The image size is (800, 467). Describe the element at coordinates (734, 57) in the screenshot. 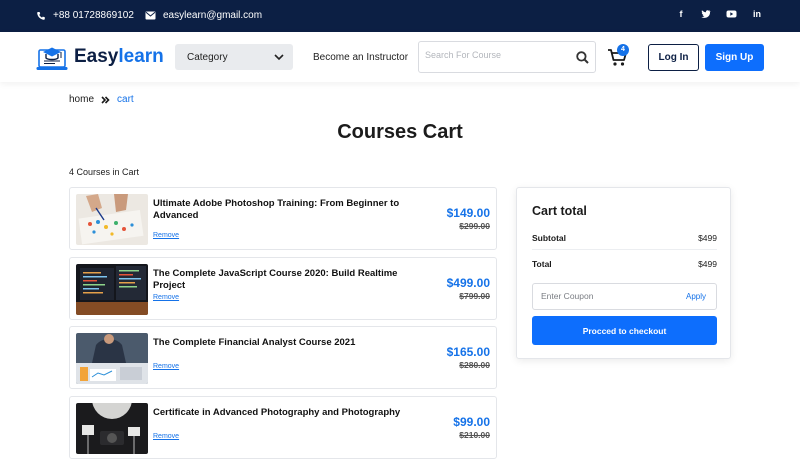

I see `signup-button: Sign Up` at that location.